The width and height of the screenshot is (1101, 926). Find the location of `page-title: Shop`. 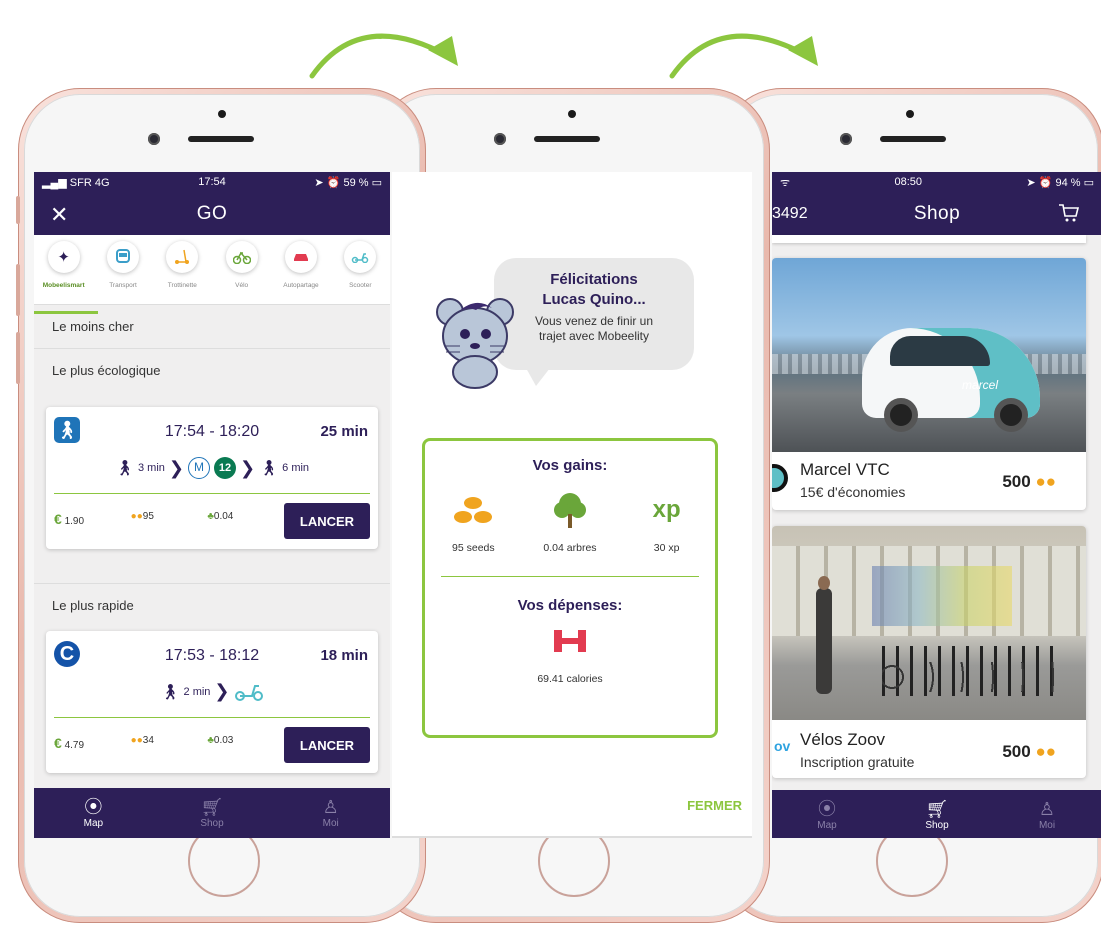

page-title: Shop is located at coordinates (937, 213).